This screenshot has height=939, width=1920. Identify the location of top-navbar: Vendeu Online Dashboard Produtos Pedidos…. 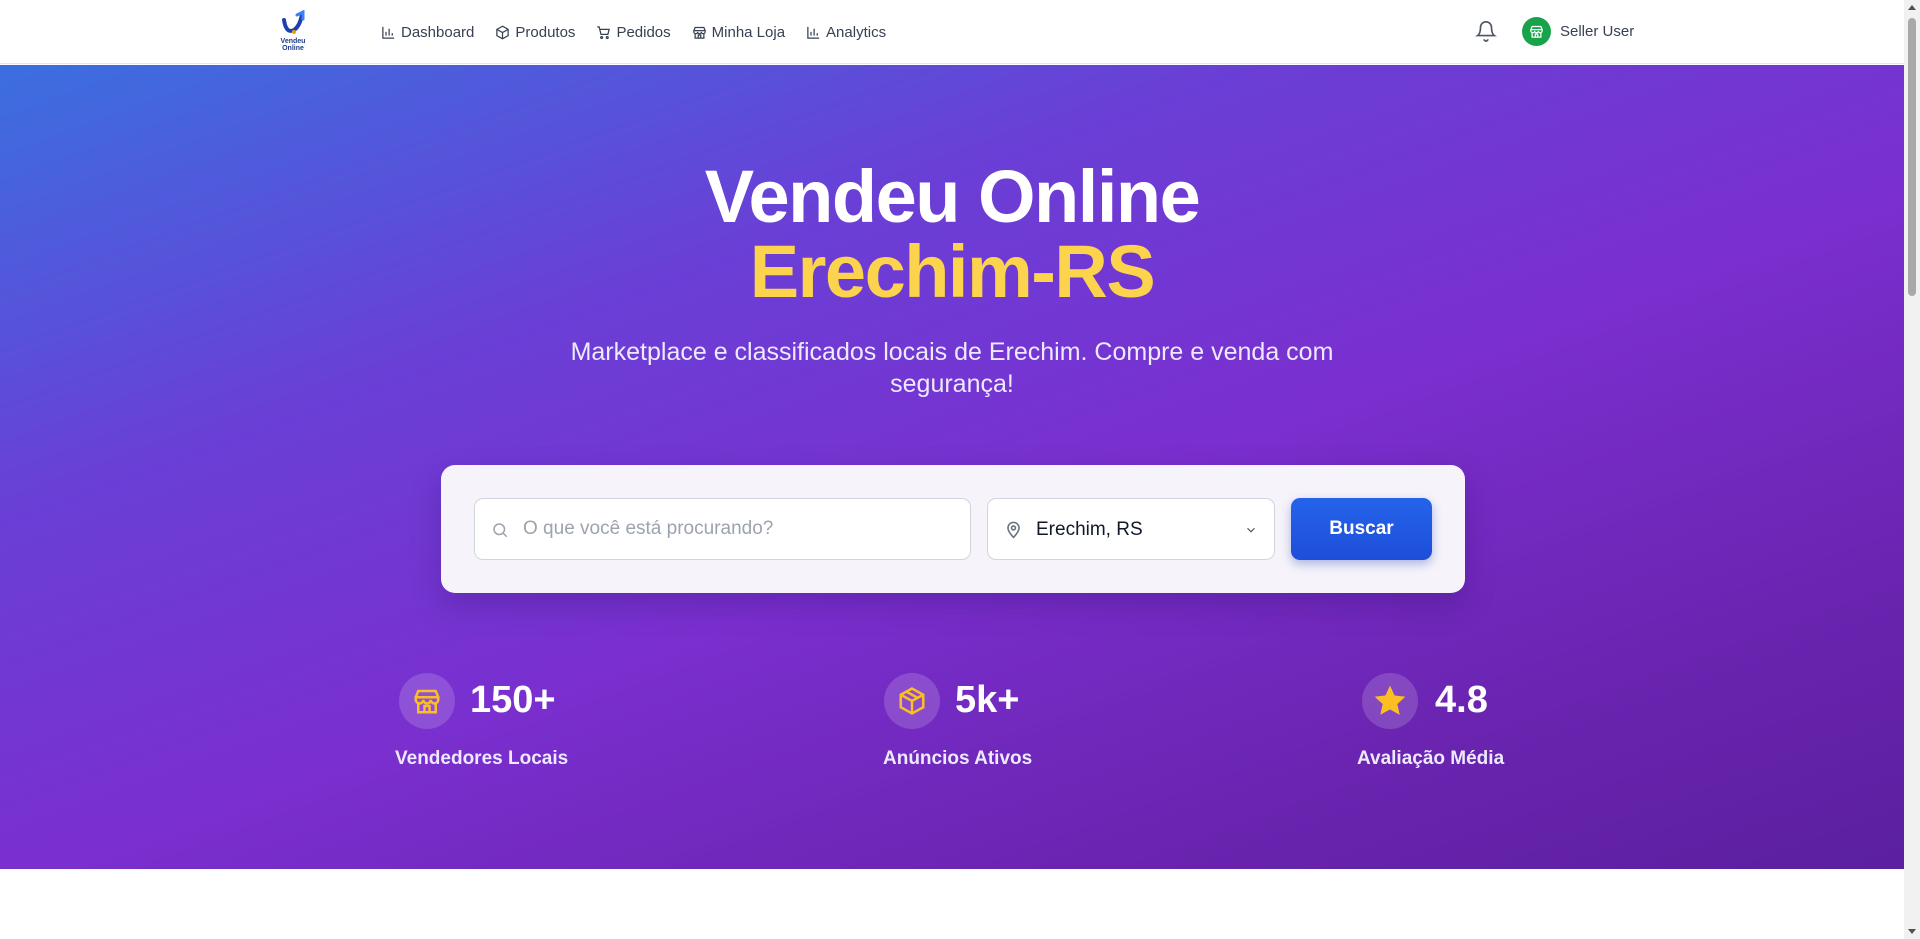
(952, 32).